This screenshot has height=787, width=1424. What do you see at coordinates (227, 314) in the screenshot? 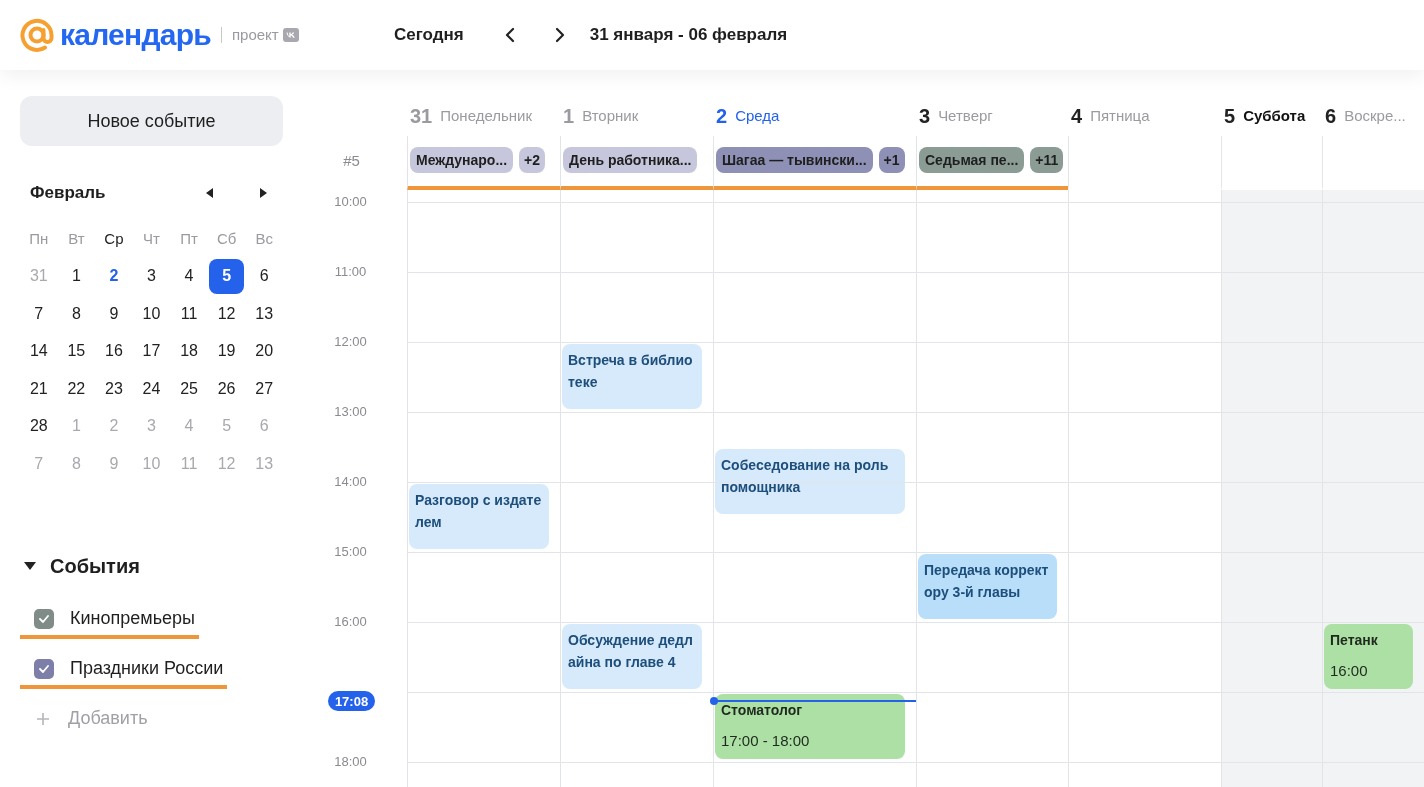
I see `date-cell: 12` at bounding box center [227, 314].